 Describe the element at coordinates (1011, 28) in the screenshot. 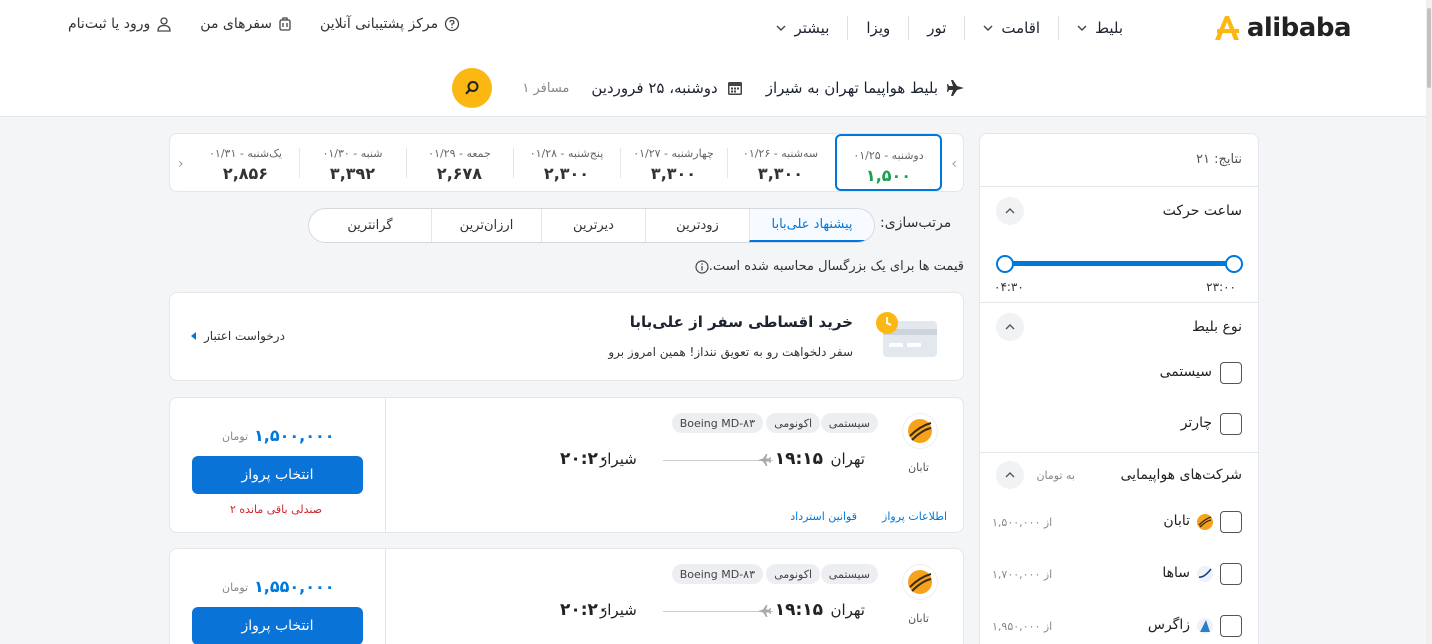

I see `nav-stay: اقامت` at that location.